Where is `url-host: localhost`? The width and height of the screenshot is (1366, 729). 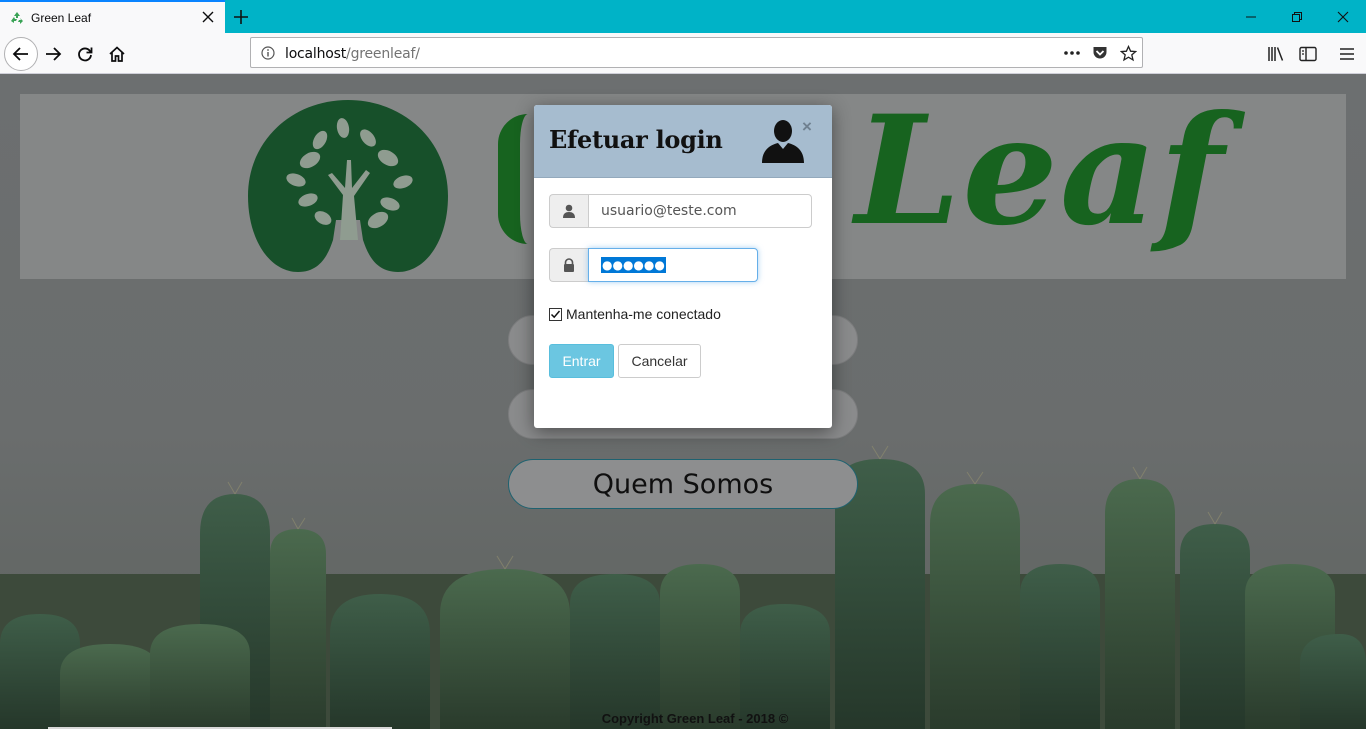 url-host: localhost is located at coordinates (316, 54).